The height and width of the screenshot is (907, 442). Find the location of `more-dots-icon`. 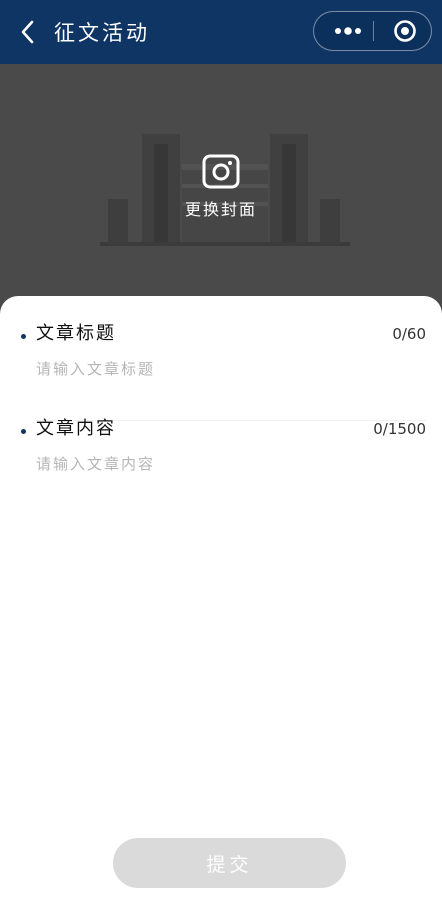

more-dots-icon is located at coordinates (348, 31).